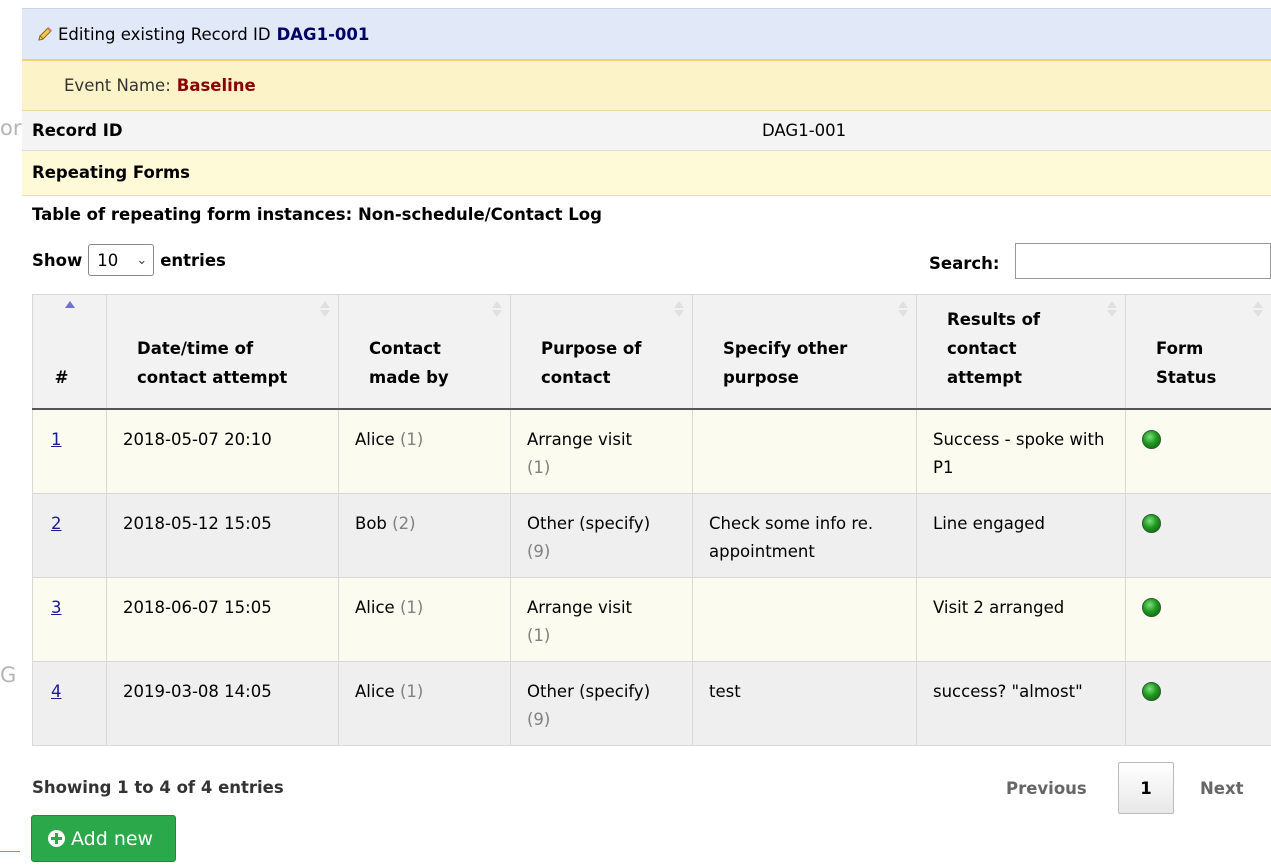  Describe the element at coordinates (1021, 703) in the screenshot. I see `result-cell: success? "almost"` at that location.